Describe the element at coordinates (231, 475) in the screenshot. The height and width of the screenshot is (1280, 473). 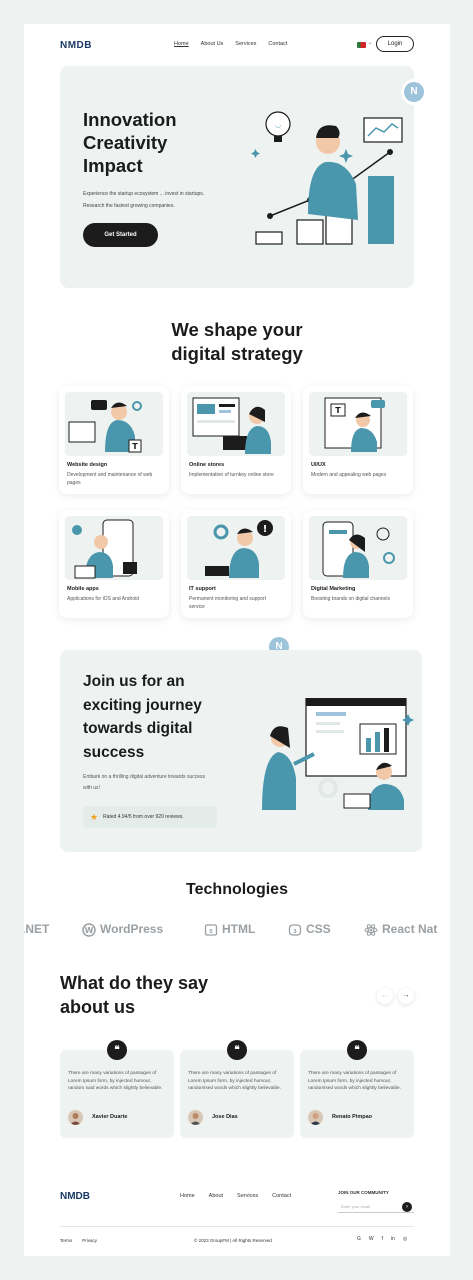
I see `service-card-description: Implementation of turnkey online store` at that location.